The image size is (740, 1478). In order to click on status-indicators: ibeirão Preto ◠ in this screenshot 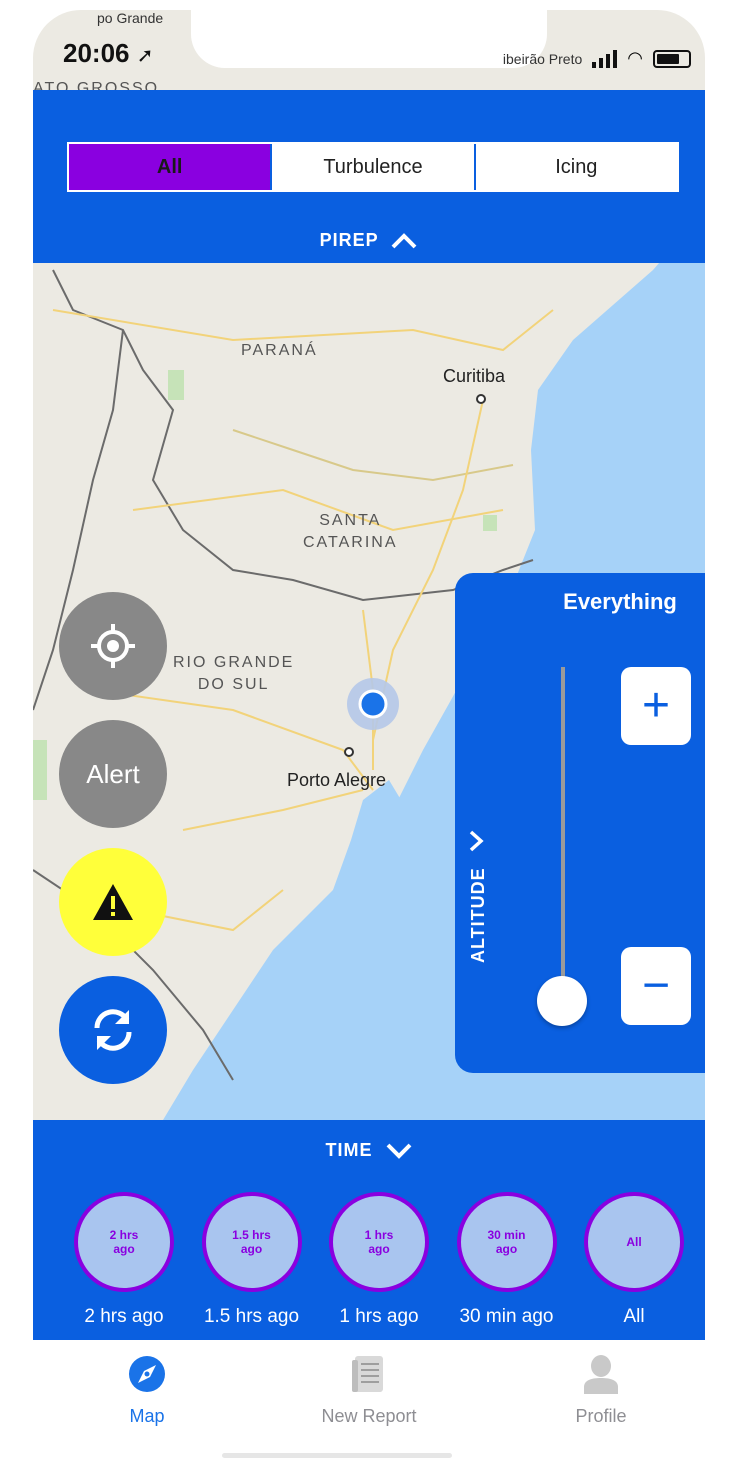, I will do `click(597, 58)`.